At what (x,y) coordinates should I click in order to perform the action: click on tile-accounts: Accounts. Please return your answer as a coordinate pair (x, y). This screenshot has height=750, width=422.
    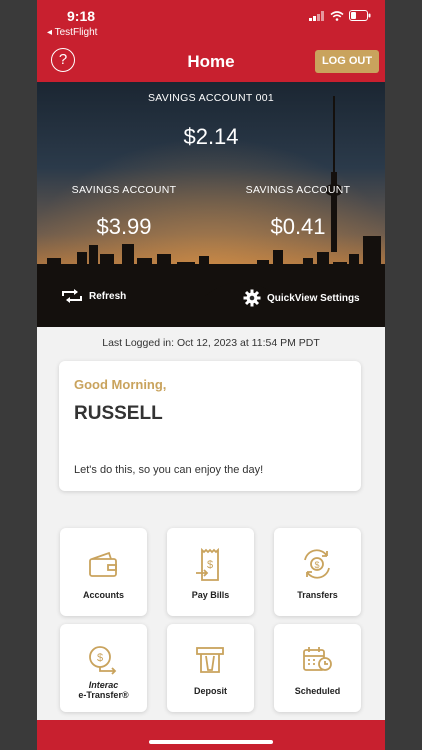
    Looking at the image, I should click on (103, 572).